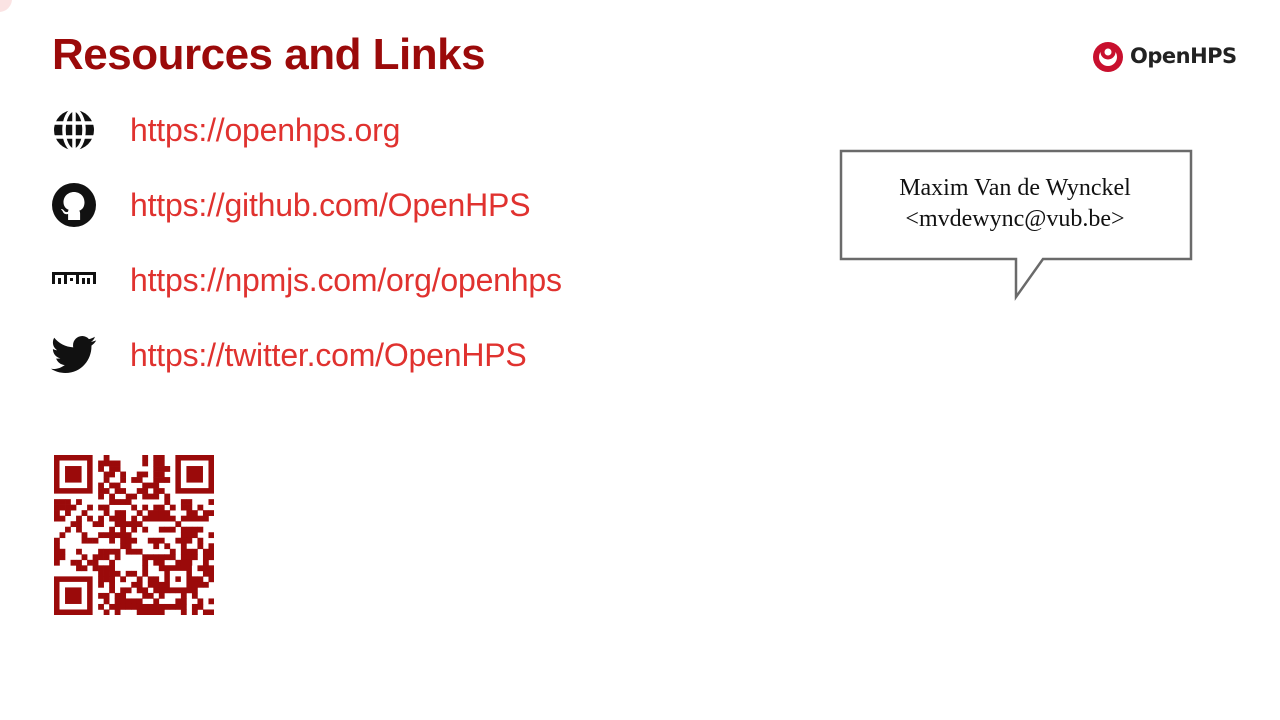 This screenshot has width=1280, height=720. Describe the element at coordinates (74, 130) in the screenshot. I see `globe-icon` at that location.